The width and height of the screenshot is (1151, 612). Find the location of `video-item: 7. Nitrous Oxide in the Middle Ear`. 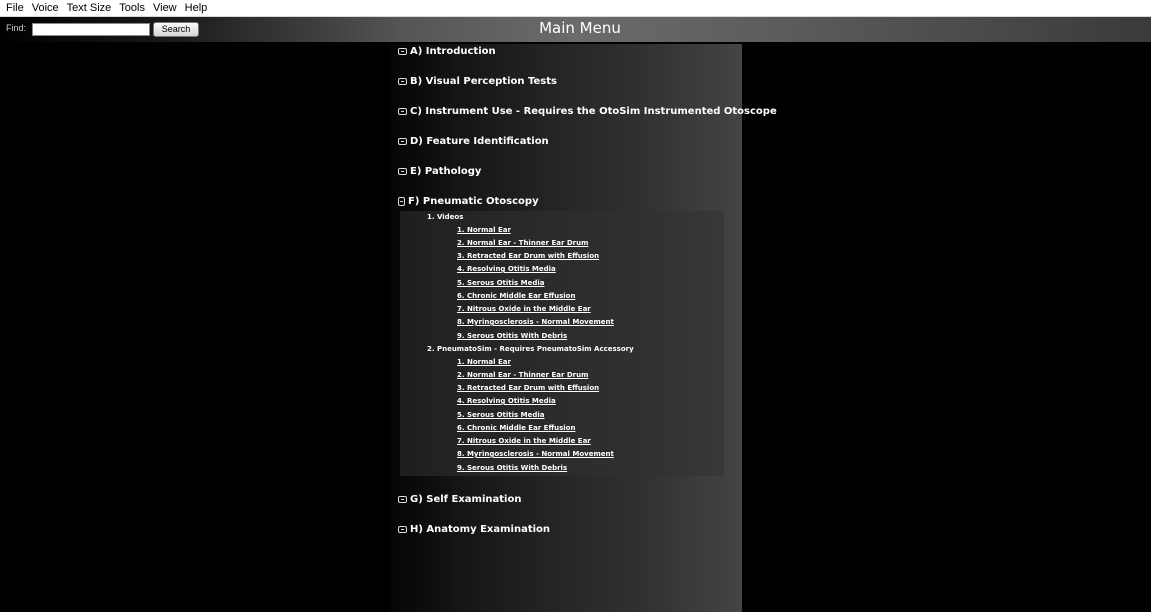

video-item: 7. Nitrous Oxide in the Middle Ear is located at coordinates (524, 309).